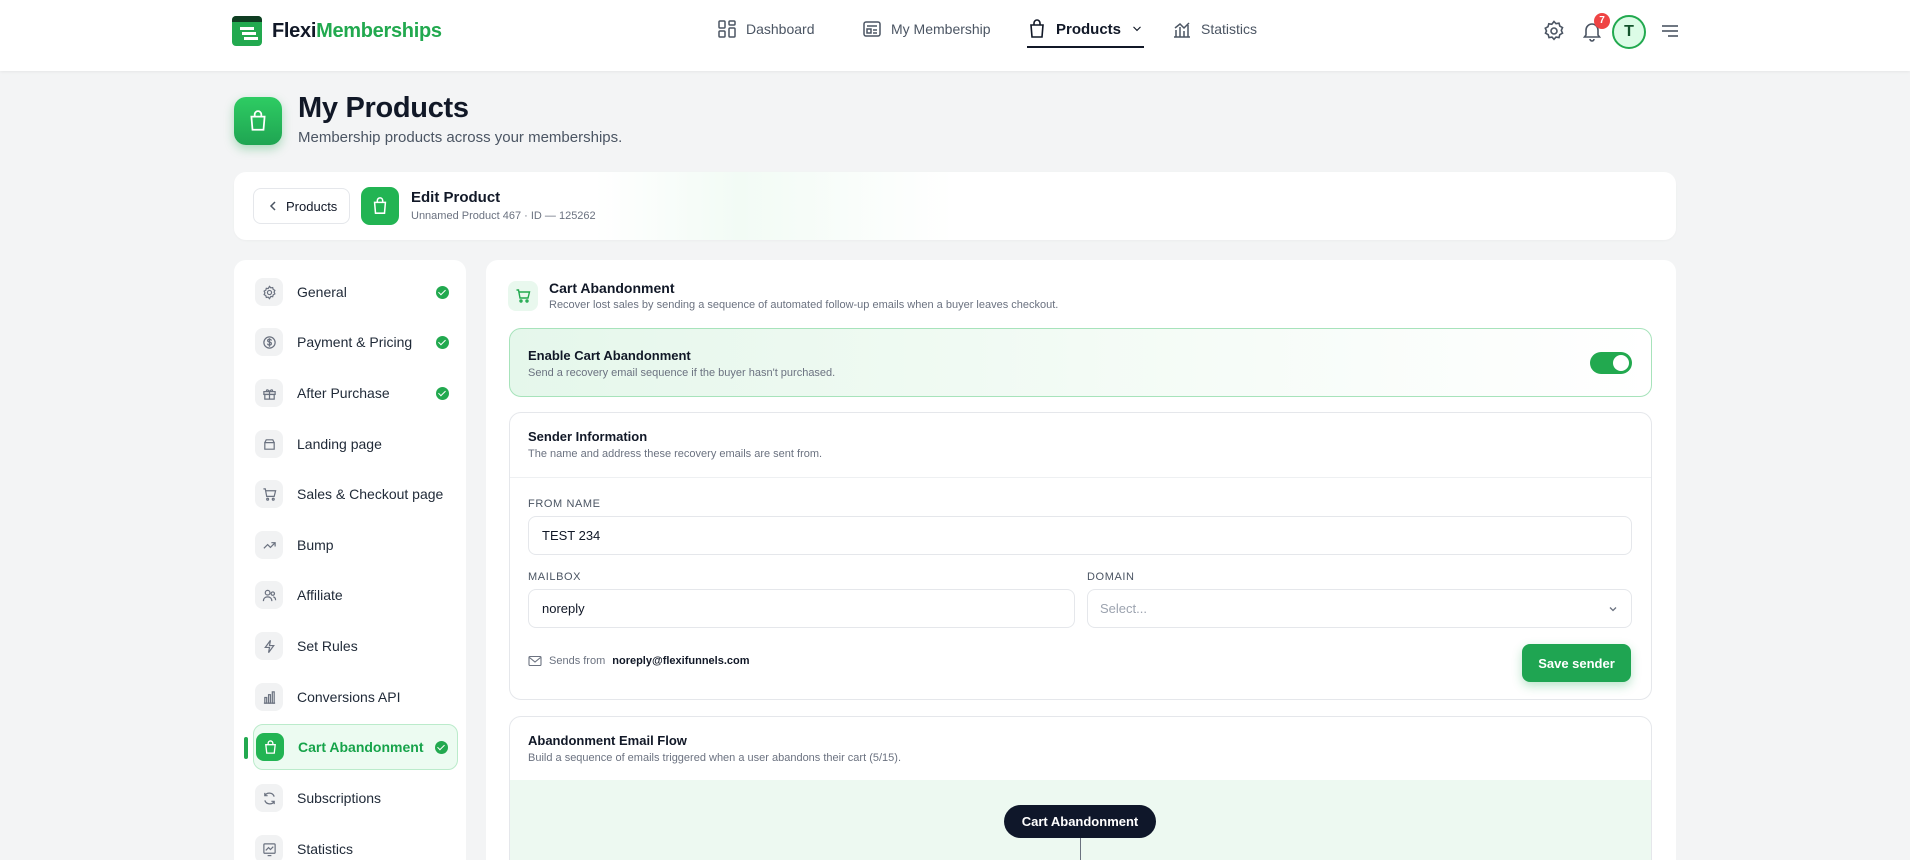 This screenshot has width=1910, height=860. Describe the element at coordinates (272, 206) in the screenshot. I see `chevron-left-icon` at that location.